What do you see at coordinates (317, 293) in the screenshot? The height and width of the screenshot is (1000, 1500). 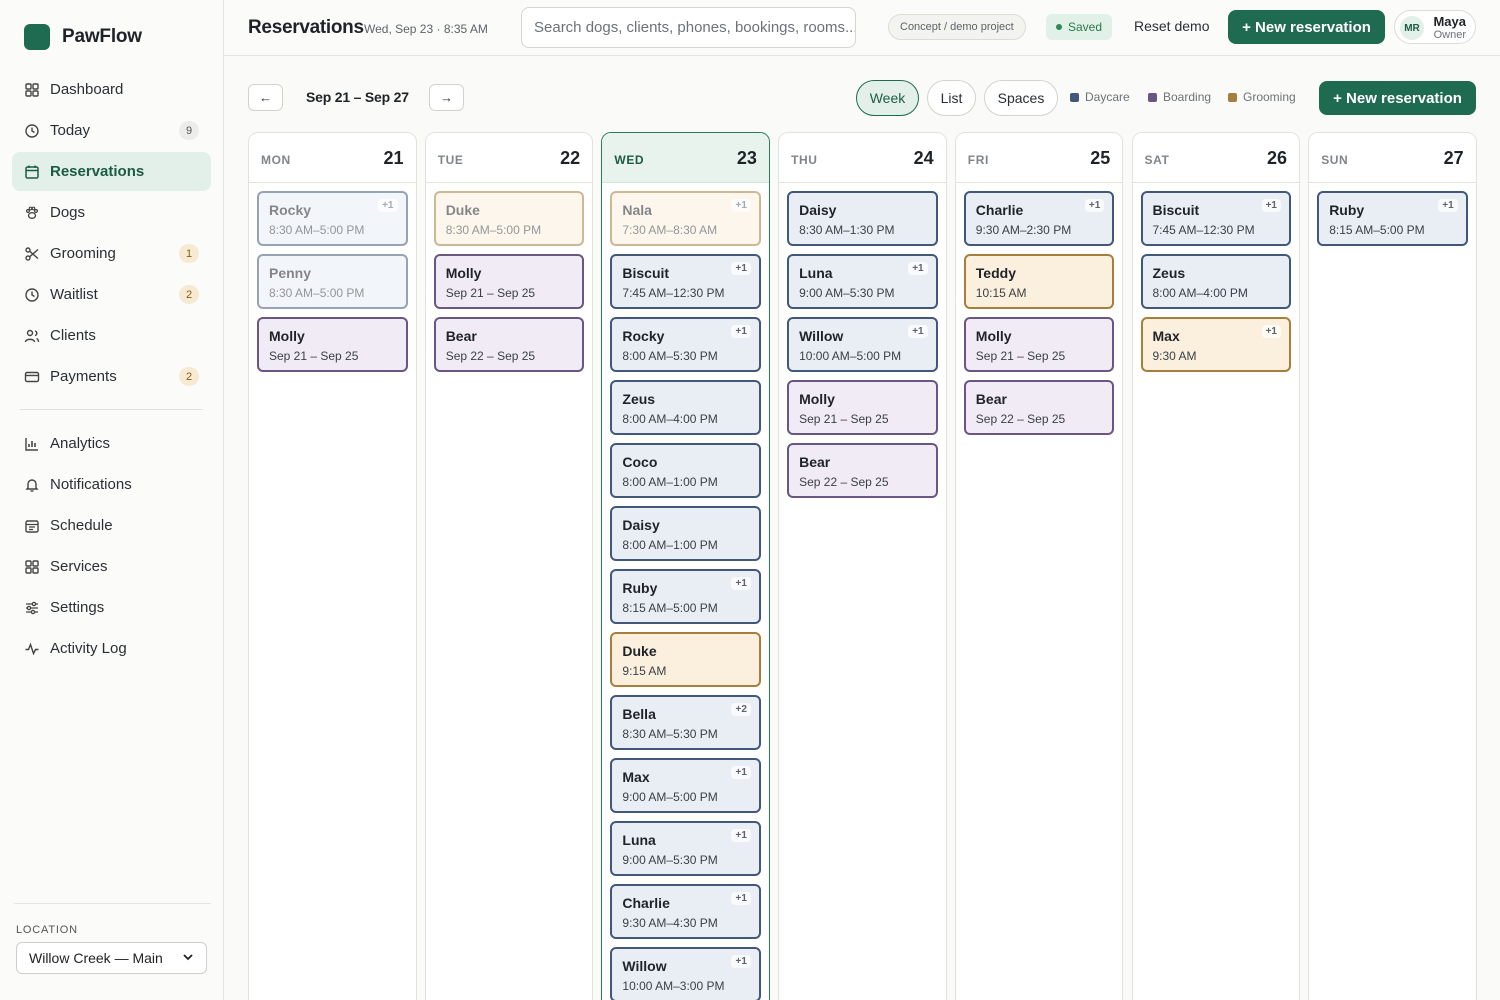 I see `reservation-time: 8:30 AM–5:00 PM` at bounding box center [317, 293].